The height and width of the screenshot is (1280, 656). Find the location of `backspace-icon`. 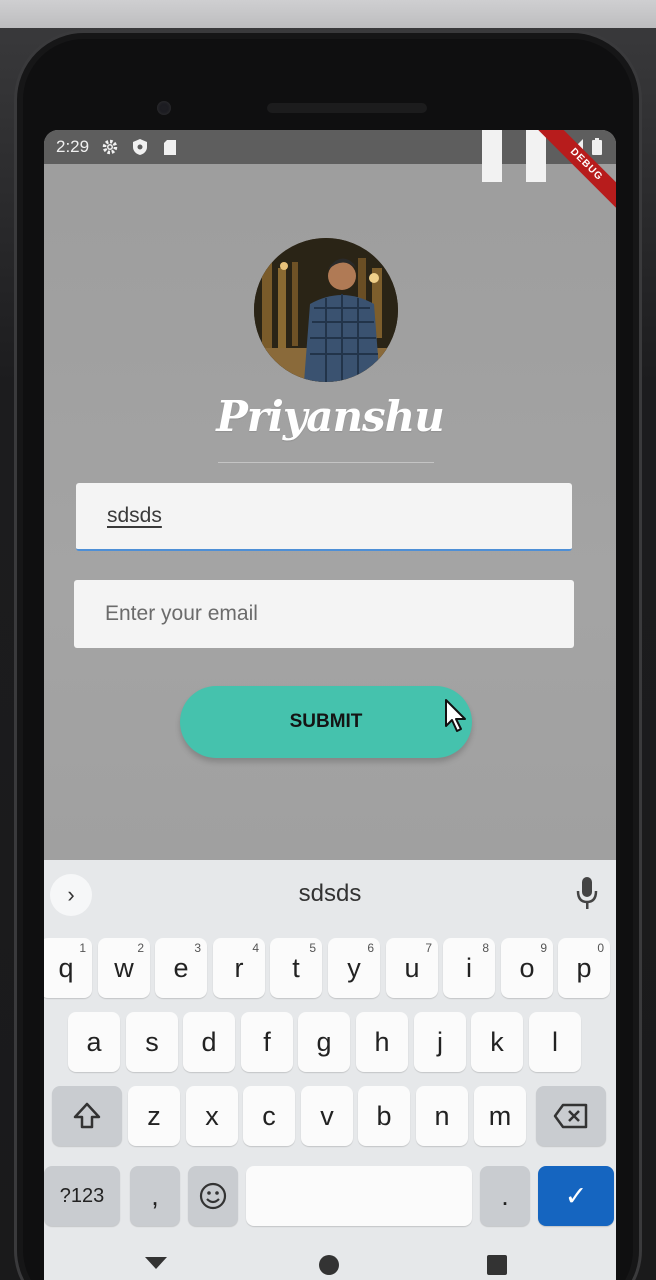

backspace-icon is located at coordinates (570, 1116).